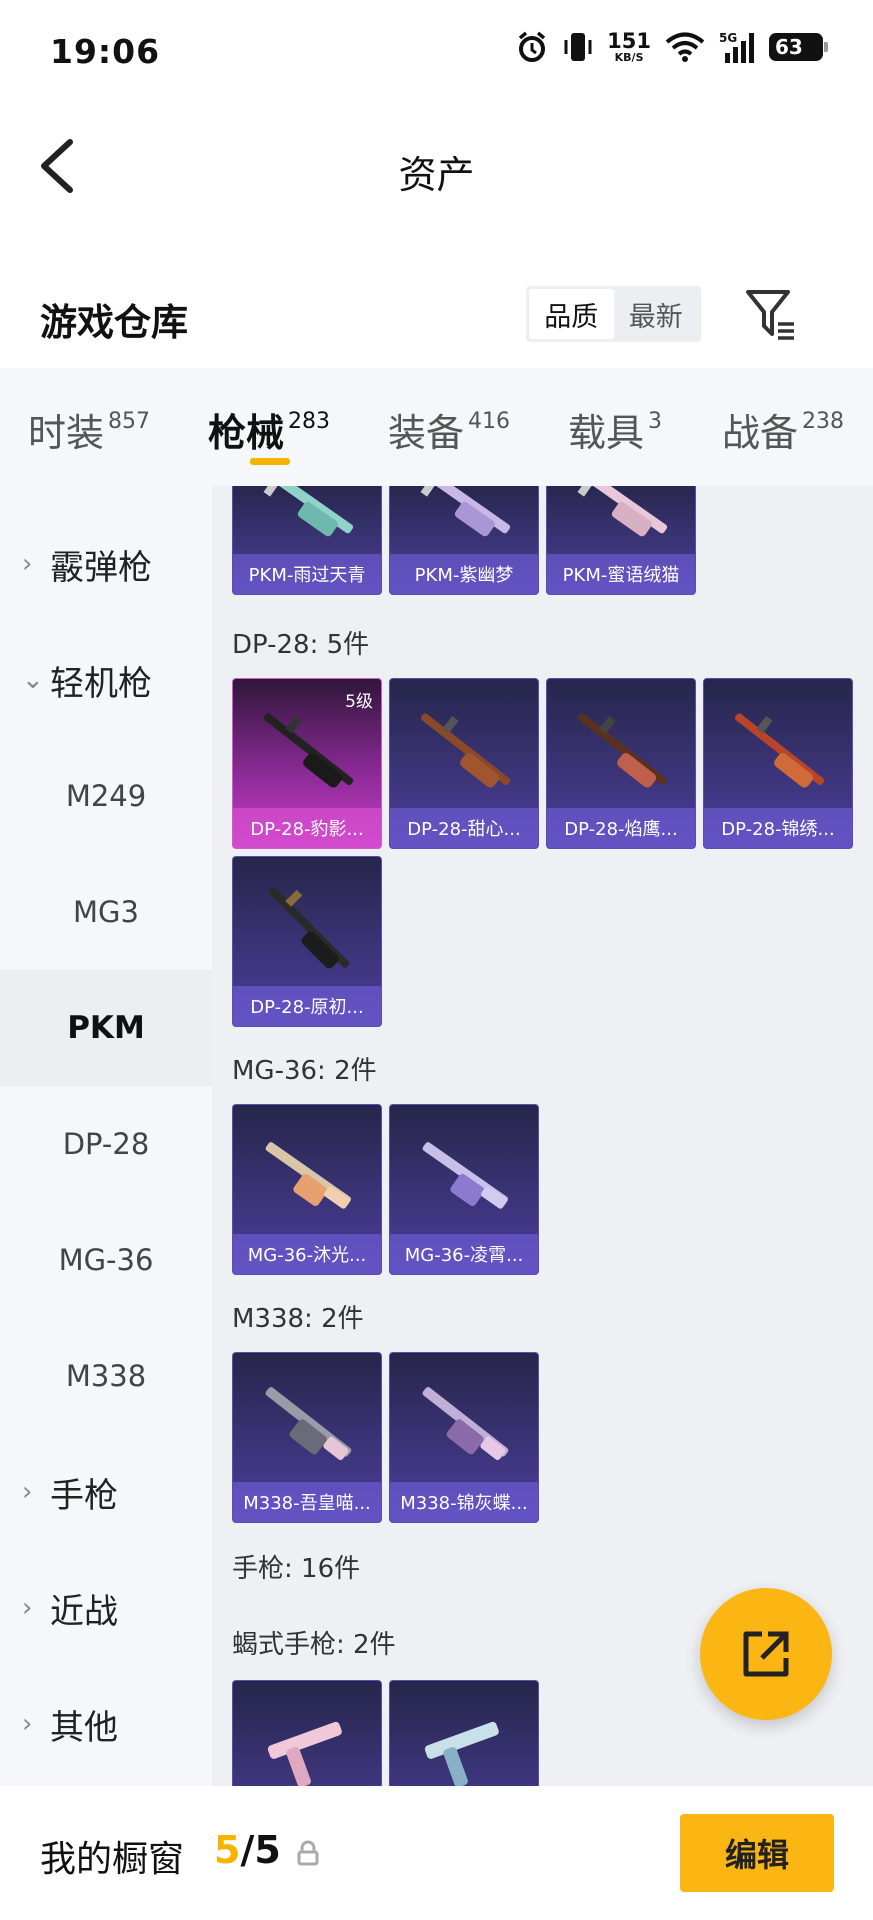 This screenshot has width=873, height=1920. Describe the element at coordinates (728, 38) in the screenshot. I see `svg-text: 5G` at that location.